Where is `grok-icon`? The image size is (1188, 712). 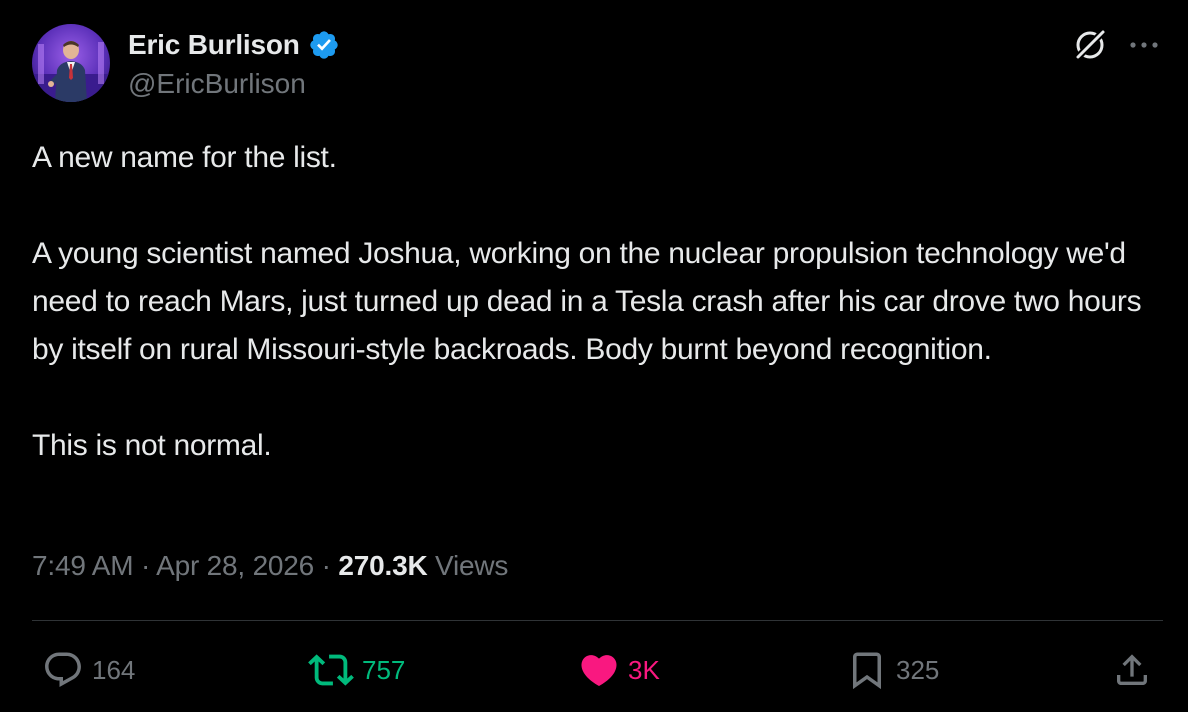 grok-icon is located at coordinates (1090, 45).